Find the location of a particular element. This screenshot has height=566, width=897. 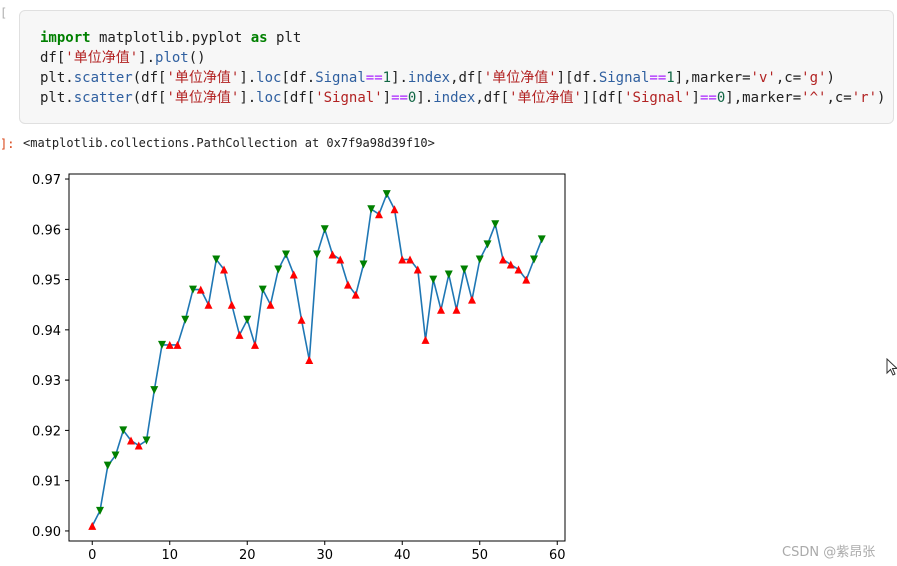

y-tick-label: 0.90 is located at coordinates (46, 532).